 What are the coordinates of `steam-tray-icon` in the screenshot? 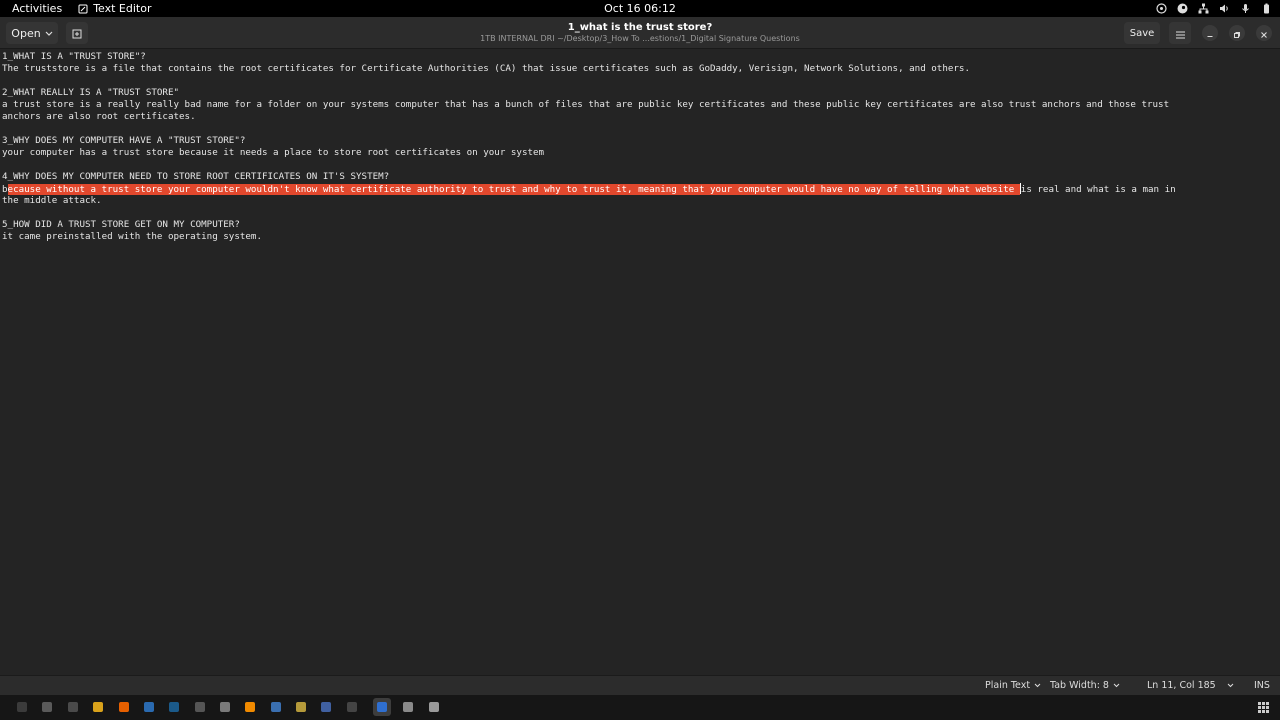 It's located at (1182, 8).